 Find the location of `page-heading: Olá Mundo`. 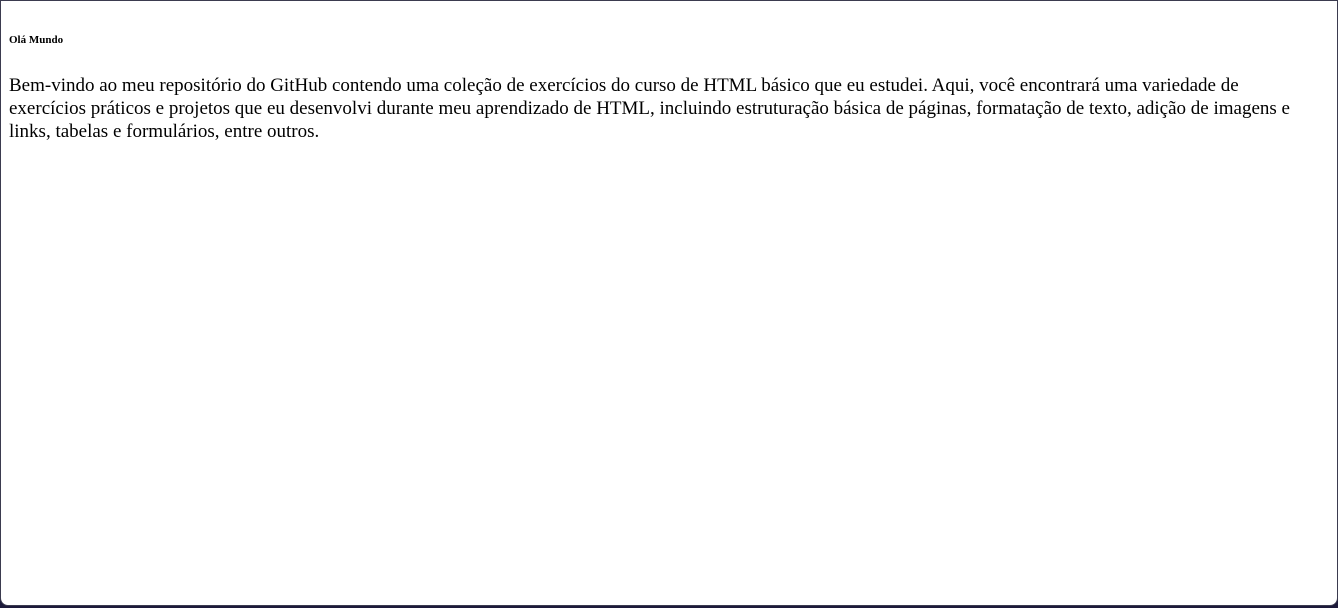

page-heading: Olá Mundo is located at coordinates (36, 40).